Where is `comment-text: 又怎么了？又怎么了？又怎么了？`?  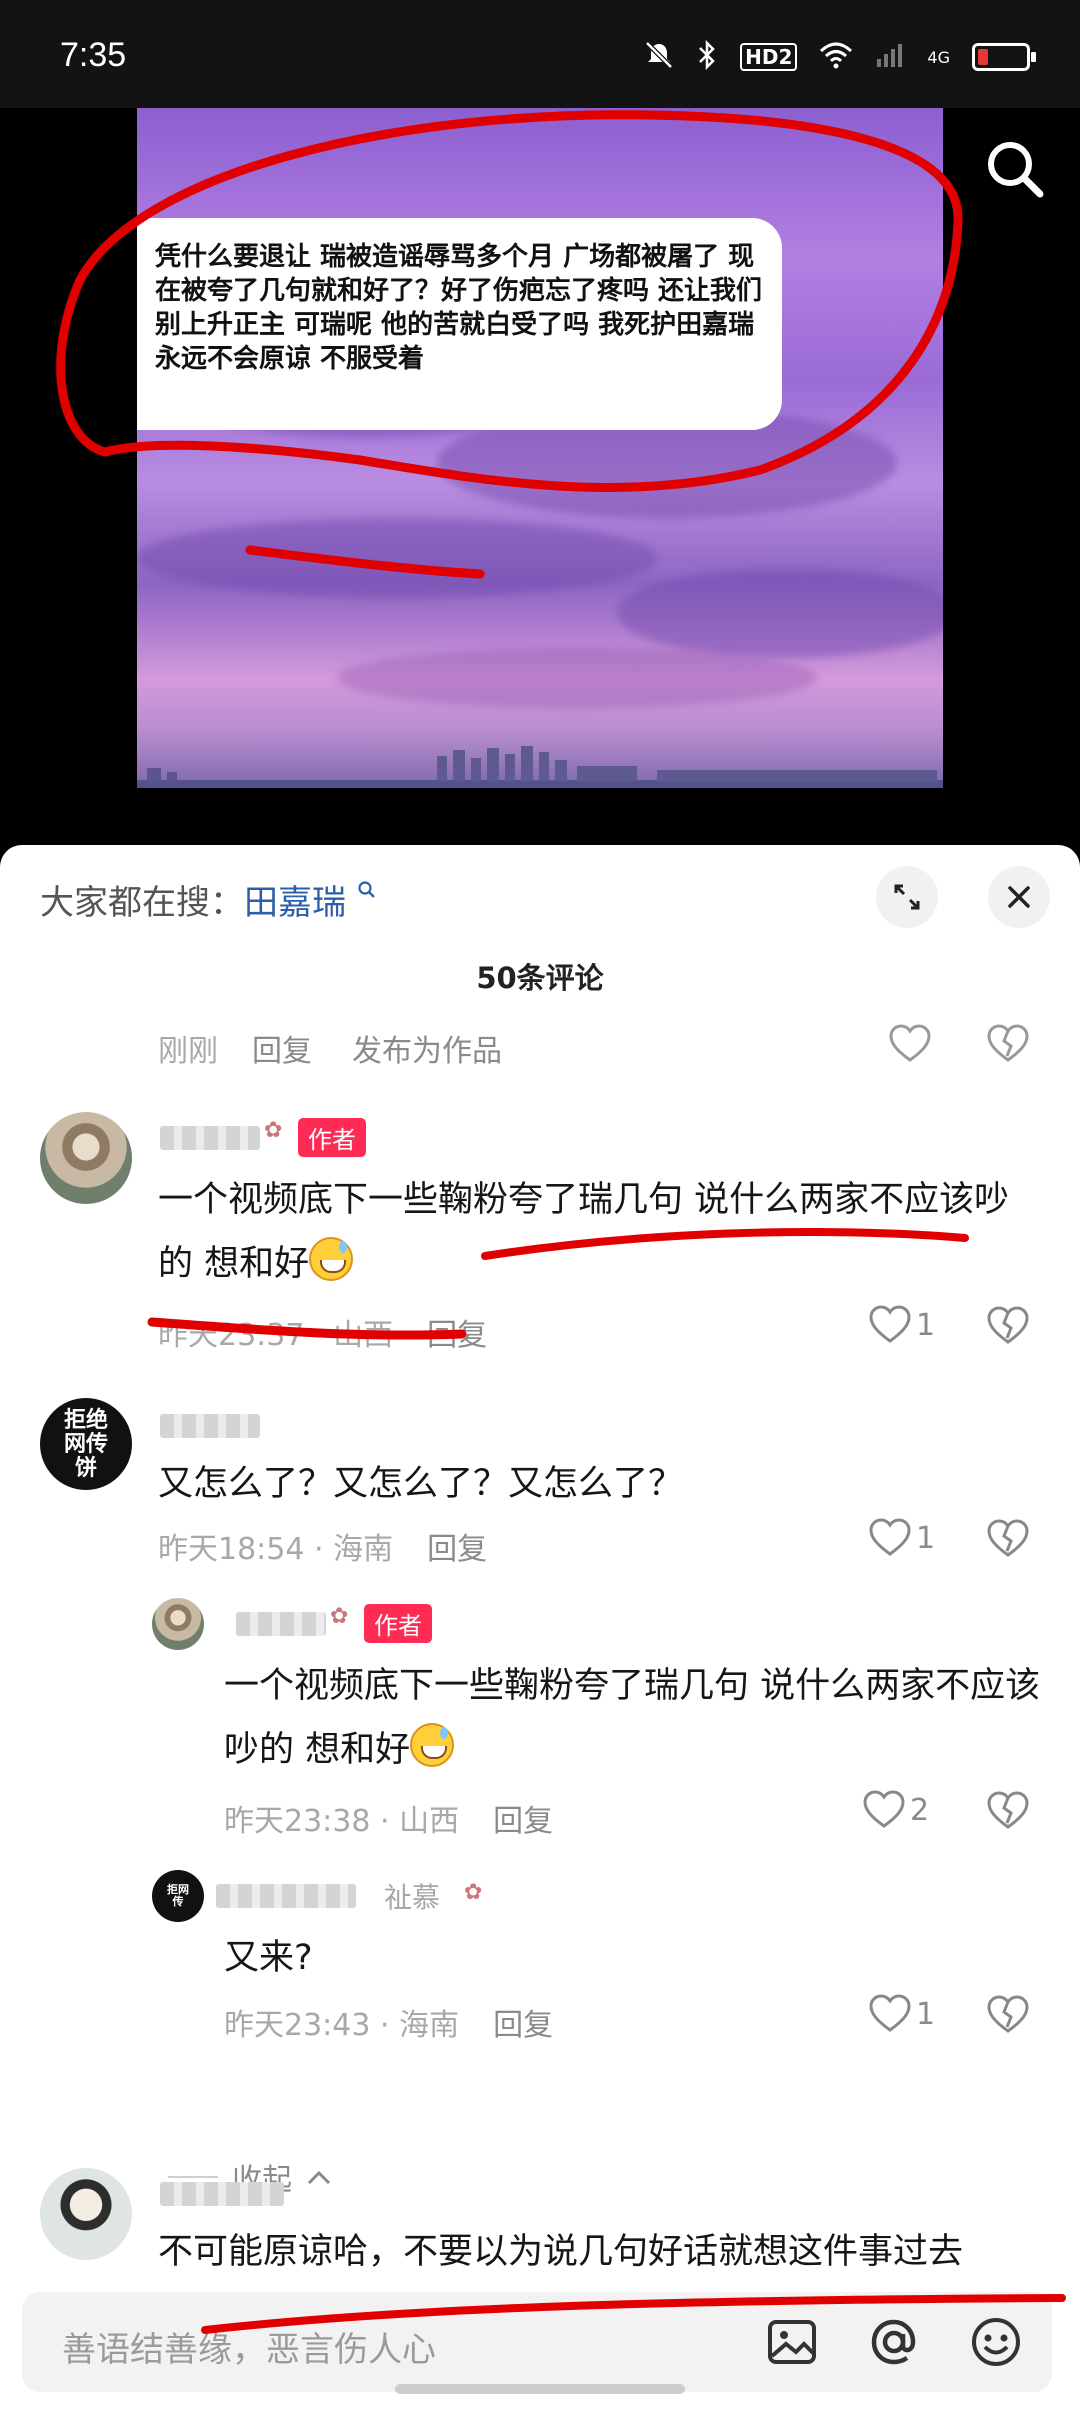 comment-text: 又怎么了？又怎么了？又怎么了？ is located at coordinates (421, 1484).